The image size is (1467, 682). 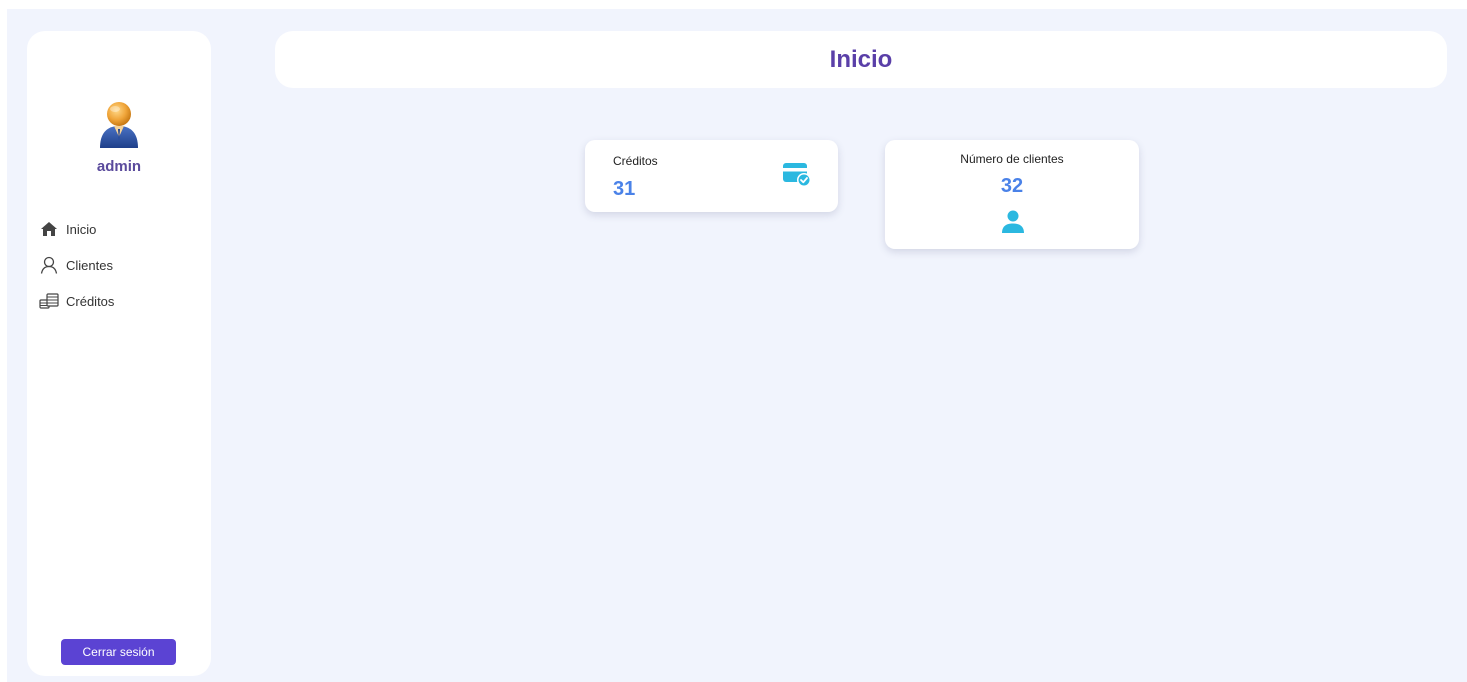 I want to click on clientes-card: Número de clientes 32, so click(x=1012, y=194).